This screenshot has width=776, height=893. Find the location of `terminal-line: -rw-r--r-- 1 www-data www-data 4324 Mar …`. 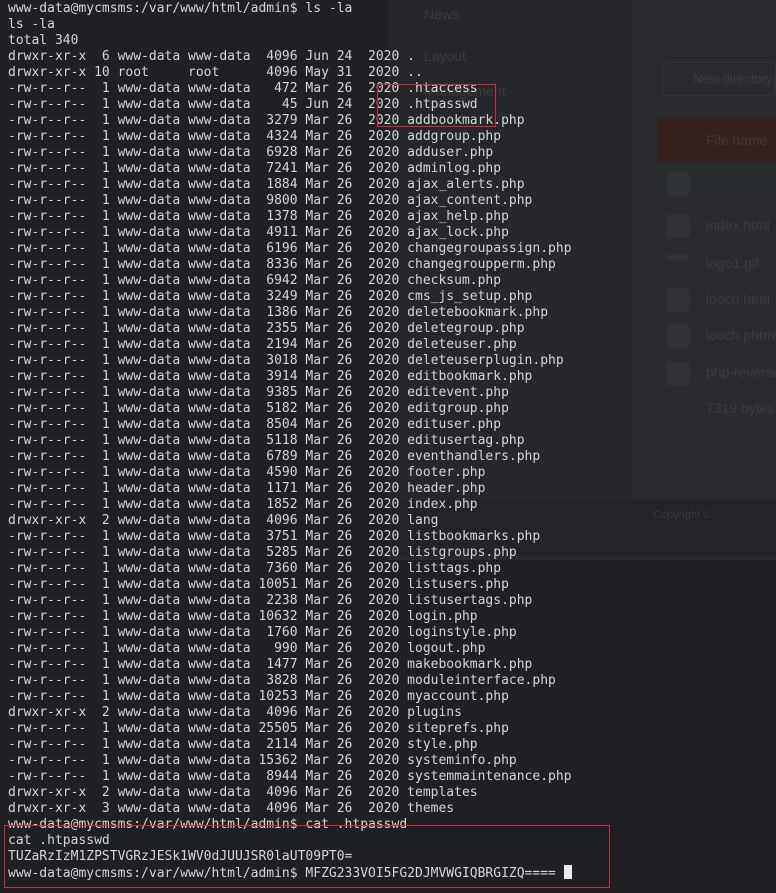

terminal-line: -rw-r--r-- 1 www-data www-data 4324 Mar … is located at coordinates (255, 136).